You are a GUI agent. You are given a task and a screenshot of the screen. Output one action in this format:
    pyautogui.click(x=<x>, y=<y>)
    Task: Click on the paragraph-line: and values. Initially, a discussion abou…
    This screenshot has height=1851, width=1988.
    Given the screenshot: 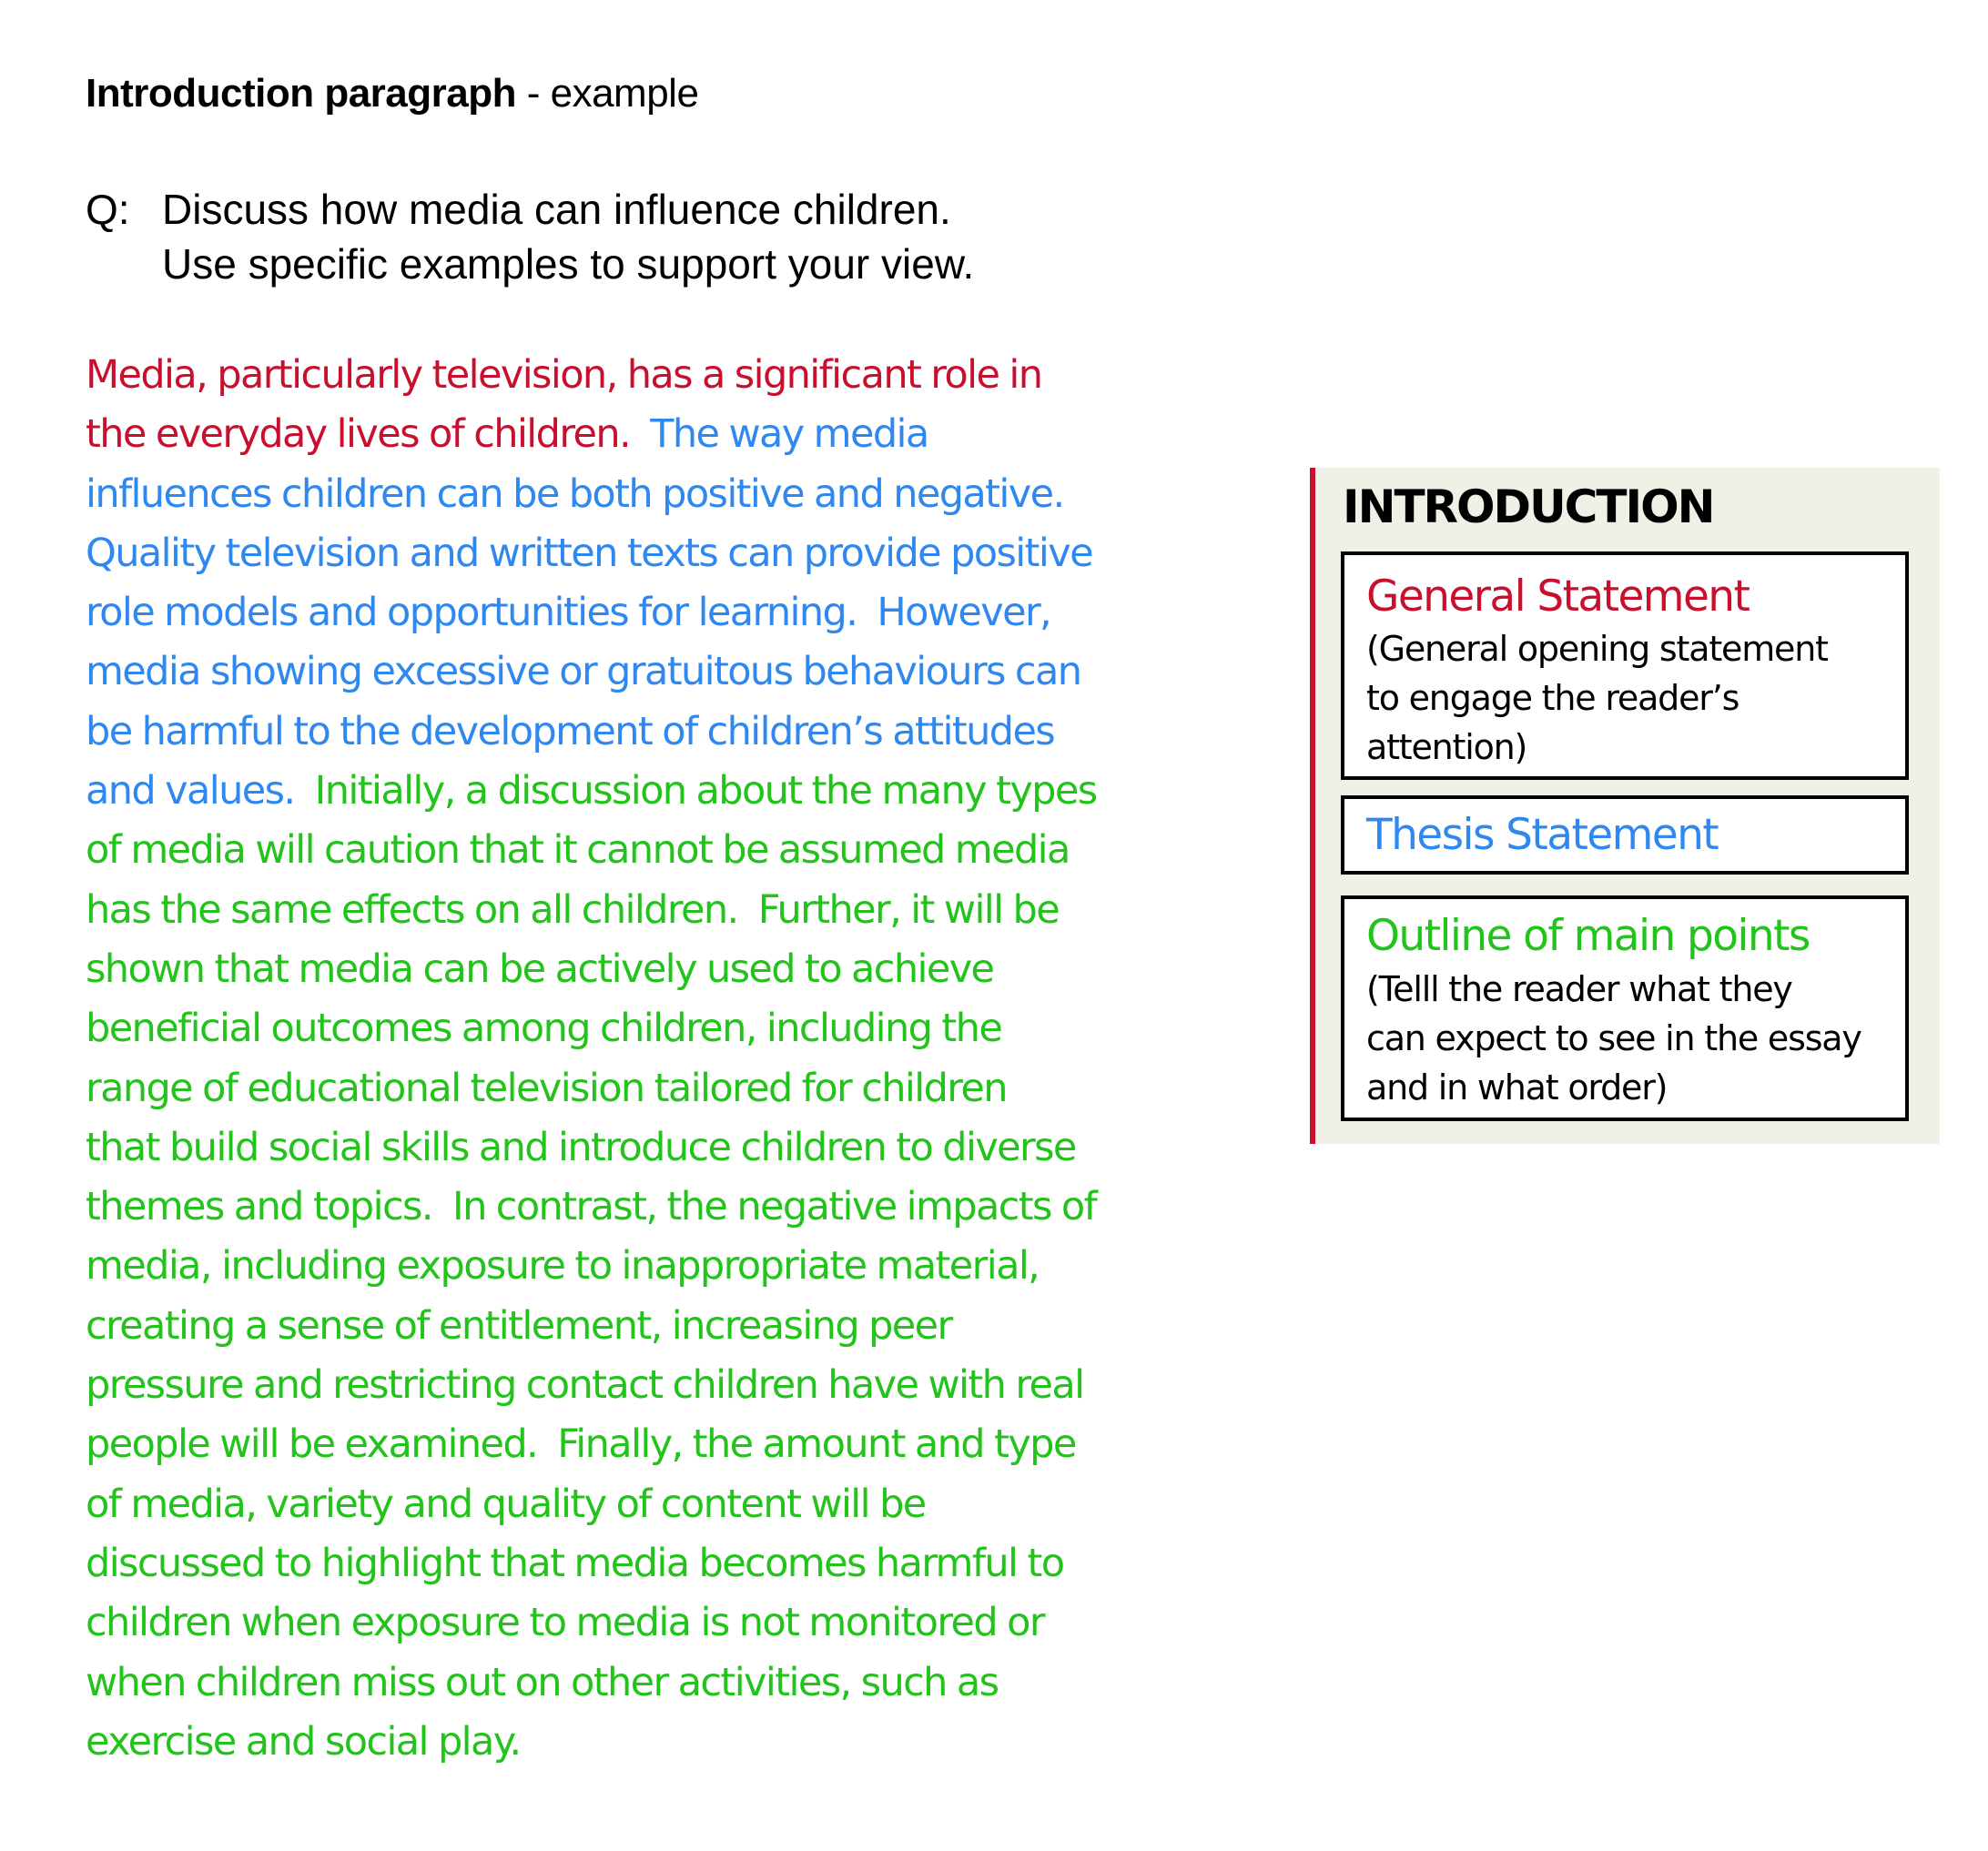 What is the action you would take?
    pyautogui.click(x=677, y=791)
    